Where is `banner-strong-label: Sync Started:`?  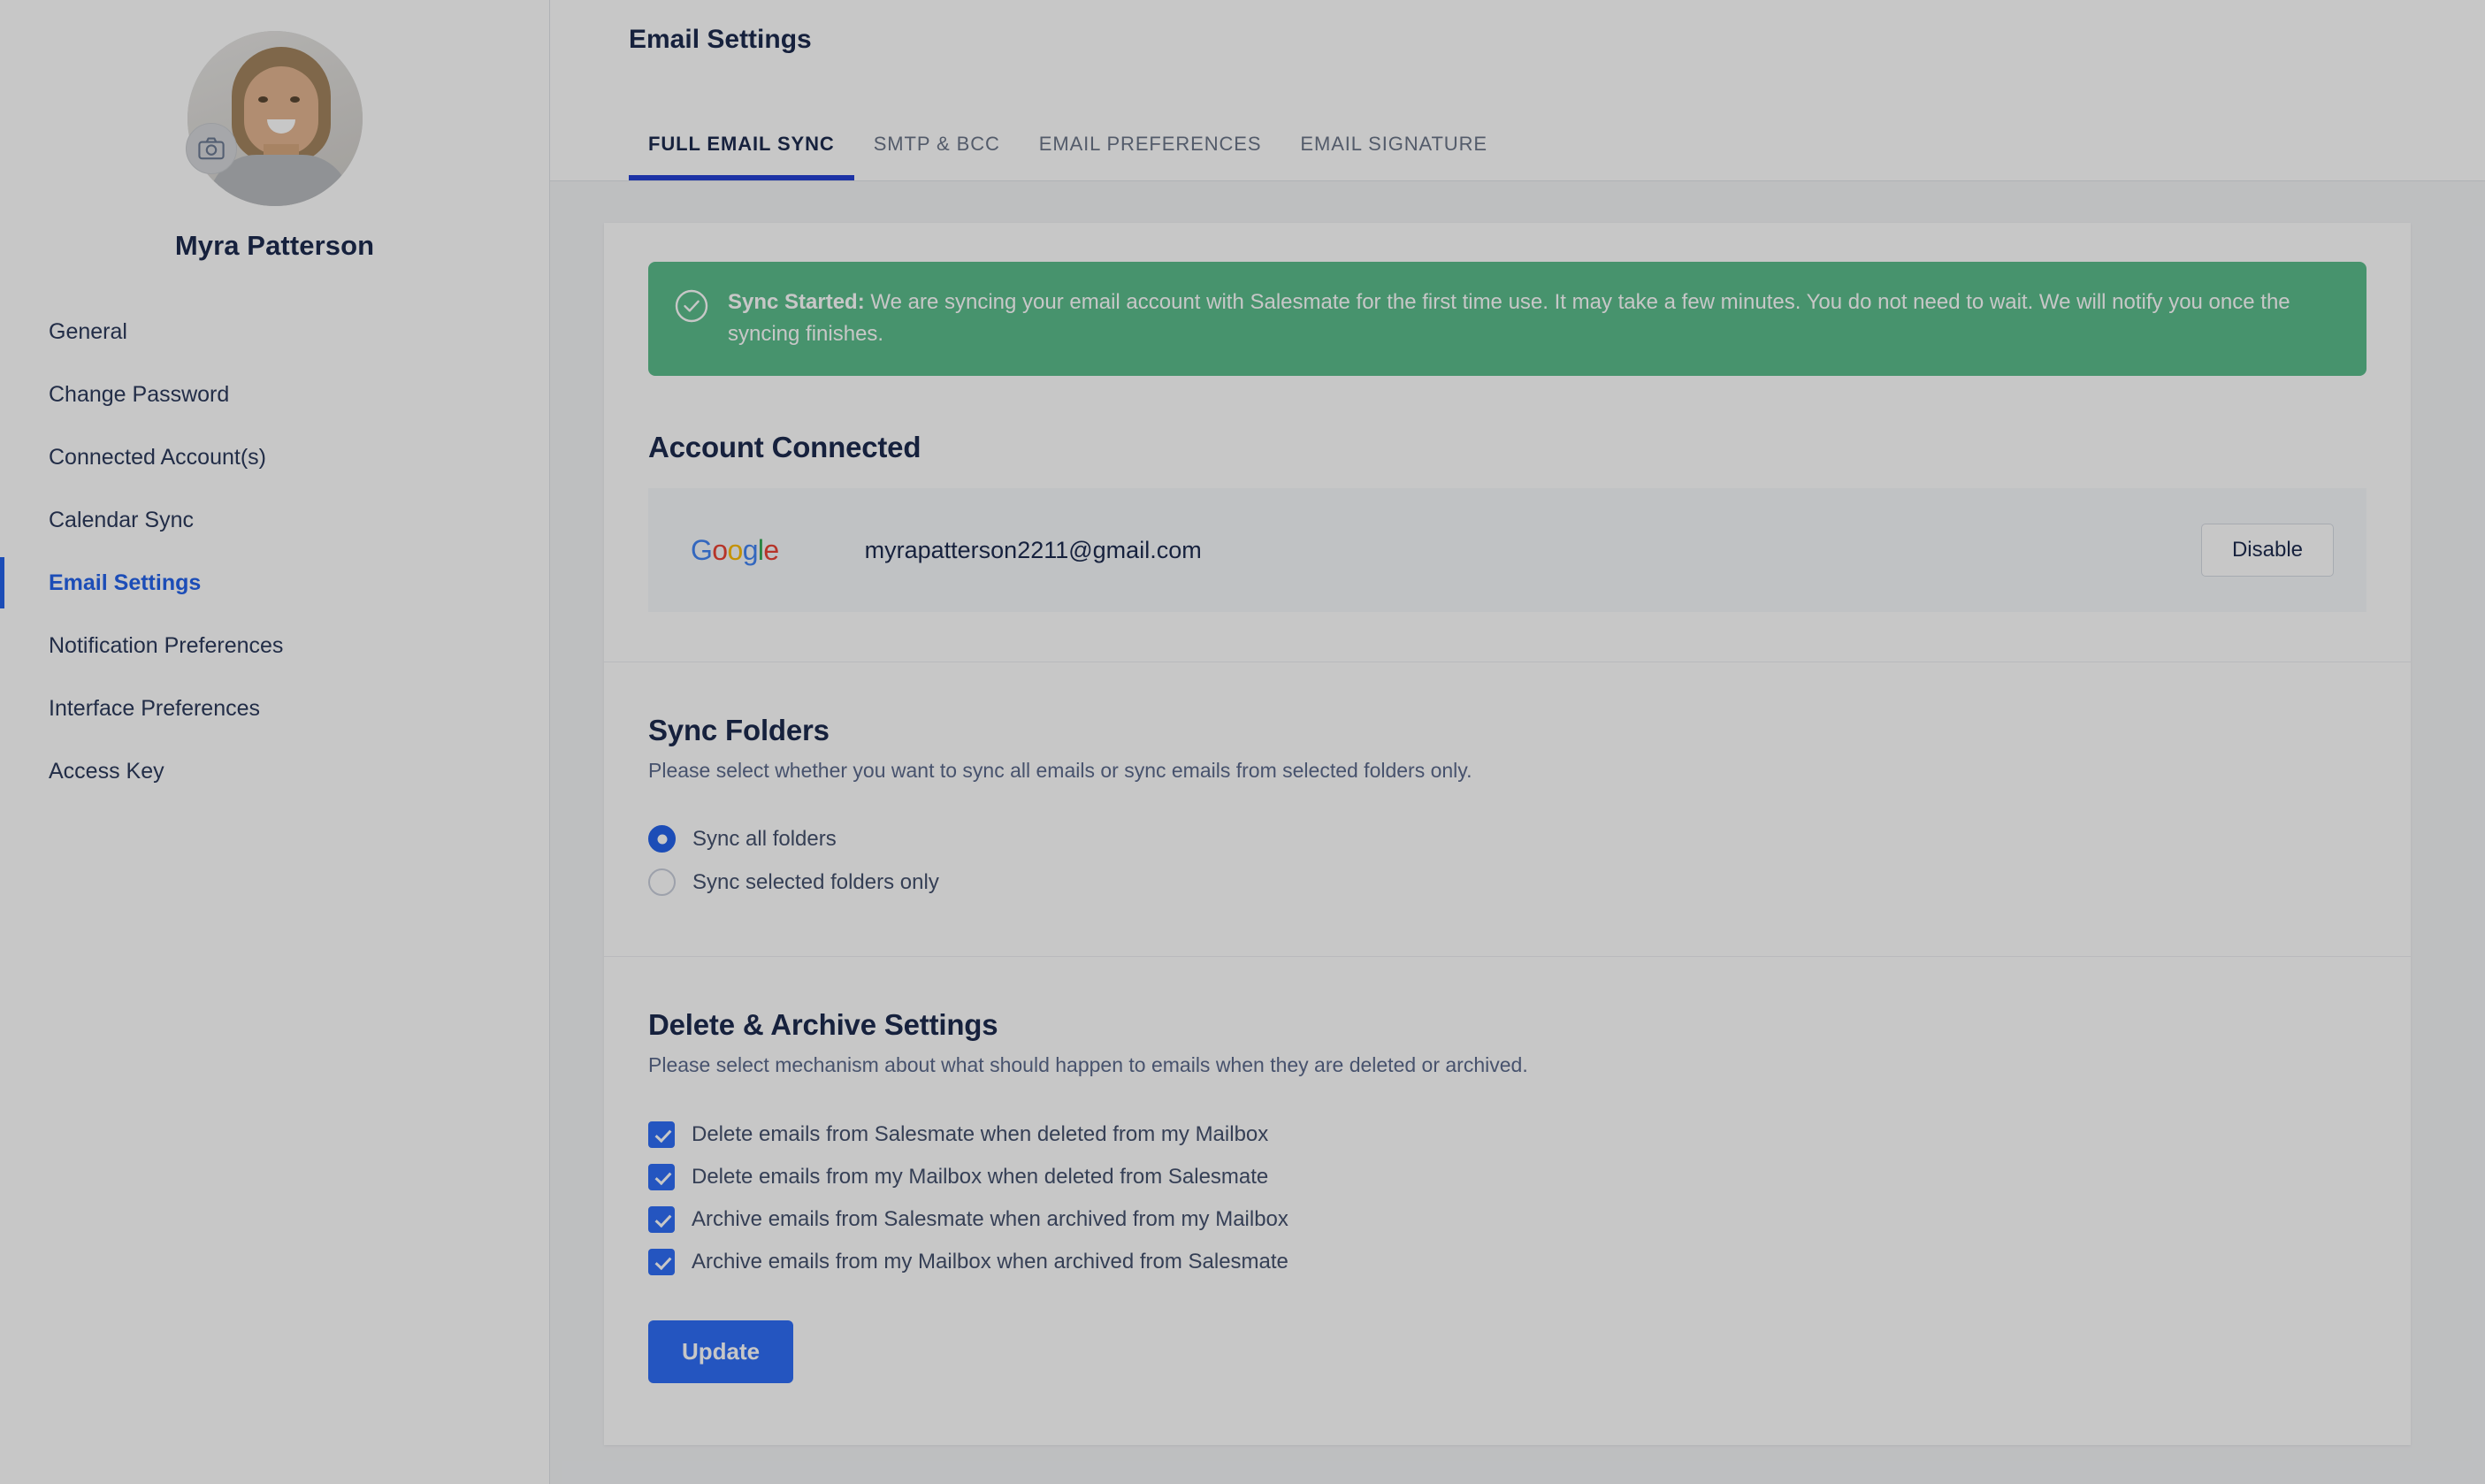
banner-strong-label: Sync Started: is located at coordinates (796, 302).